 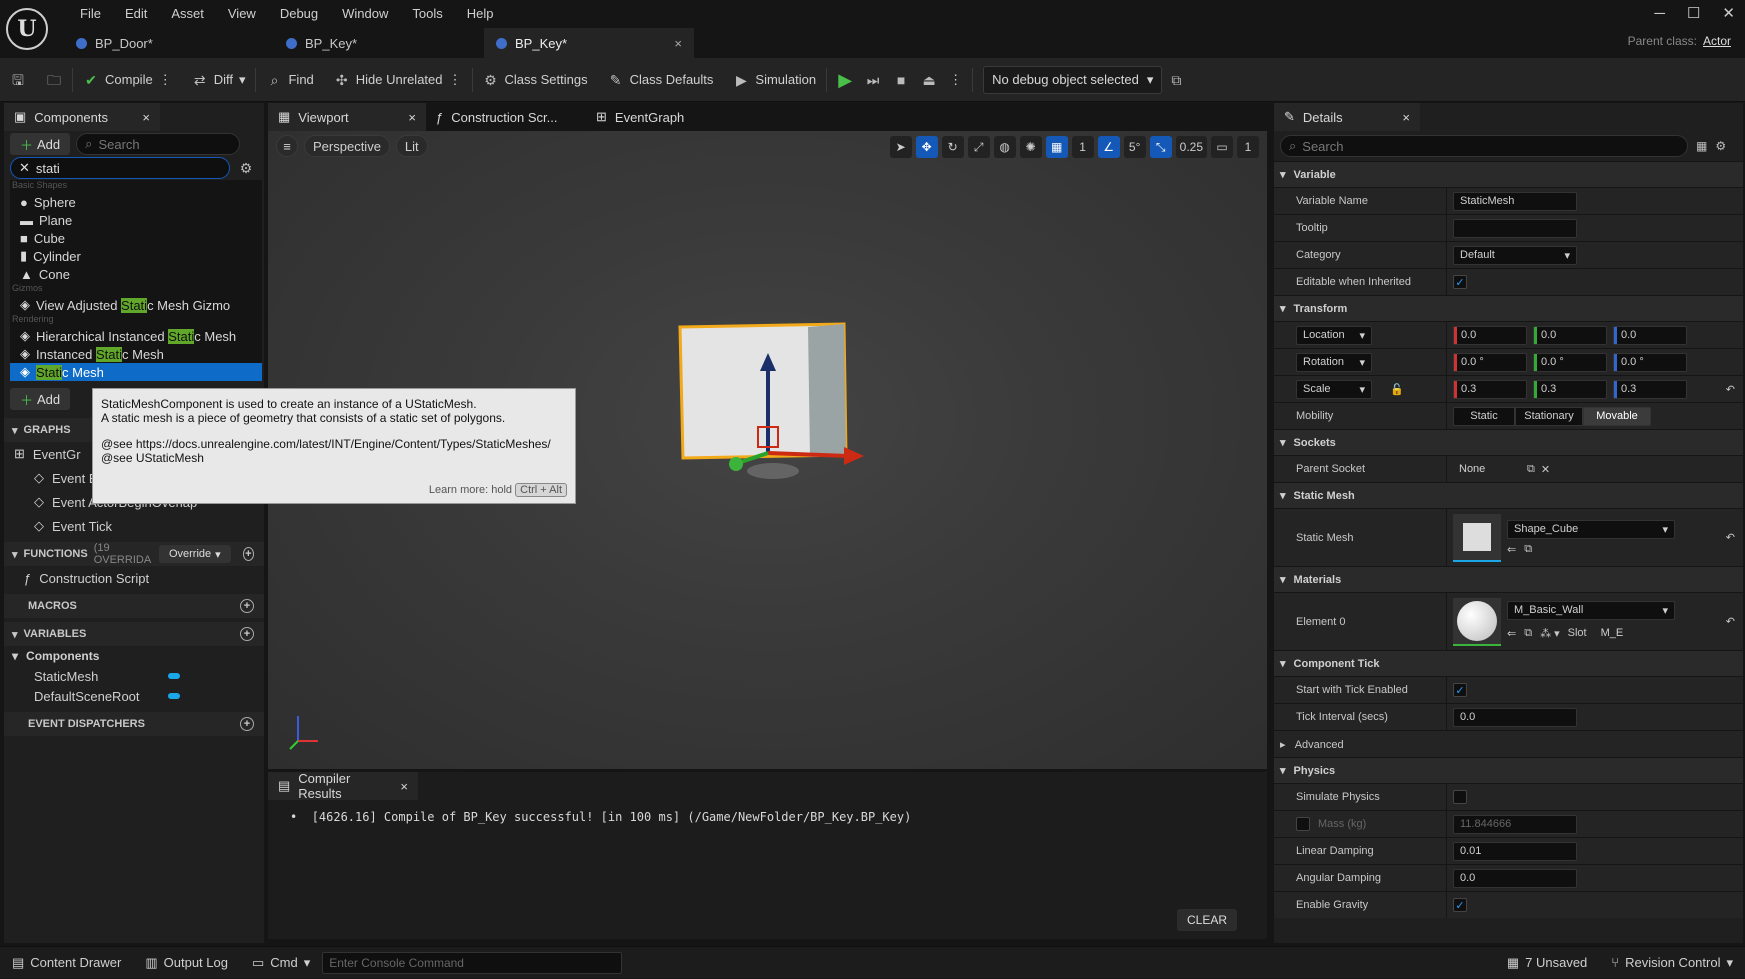 What do you see at coordinates (379, 43) in the screenshot?
I see `tab-bp-key: BP_Key*` at bounding box center [379, 43].